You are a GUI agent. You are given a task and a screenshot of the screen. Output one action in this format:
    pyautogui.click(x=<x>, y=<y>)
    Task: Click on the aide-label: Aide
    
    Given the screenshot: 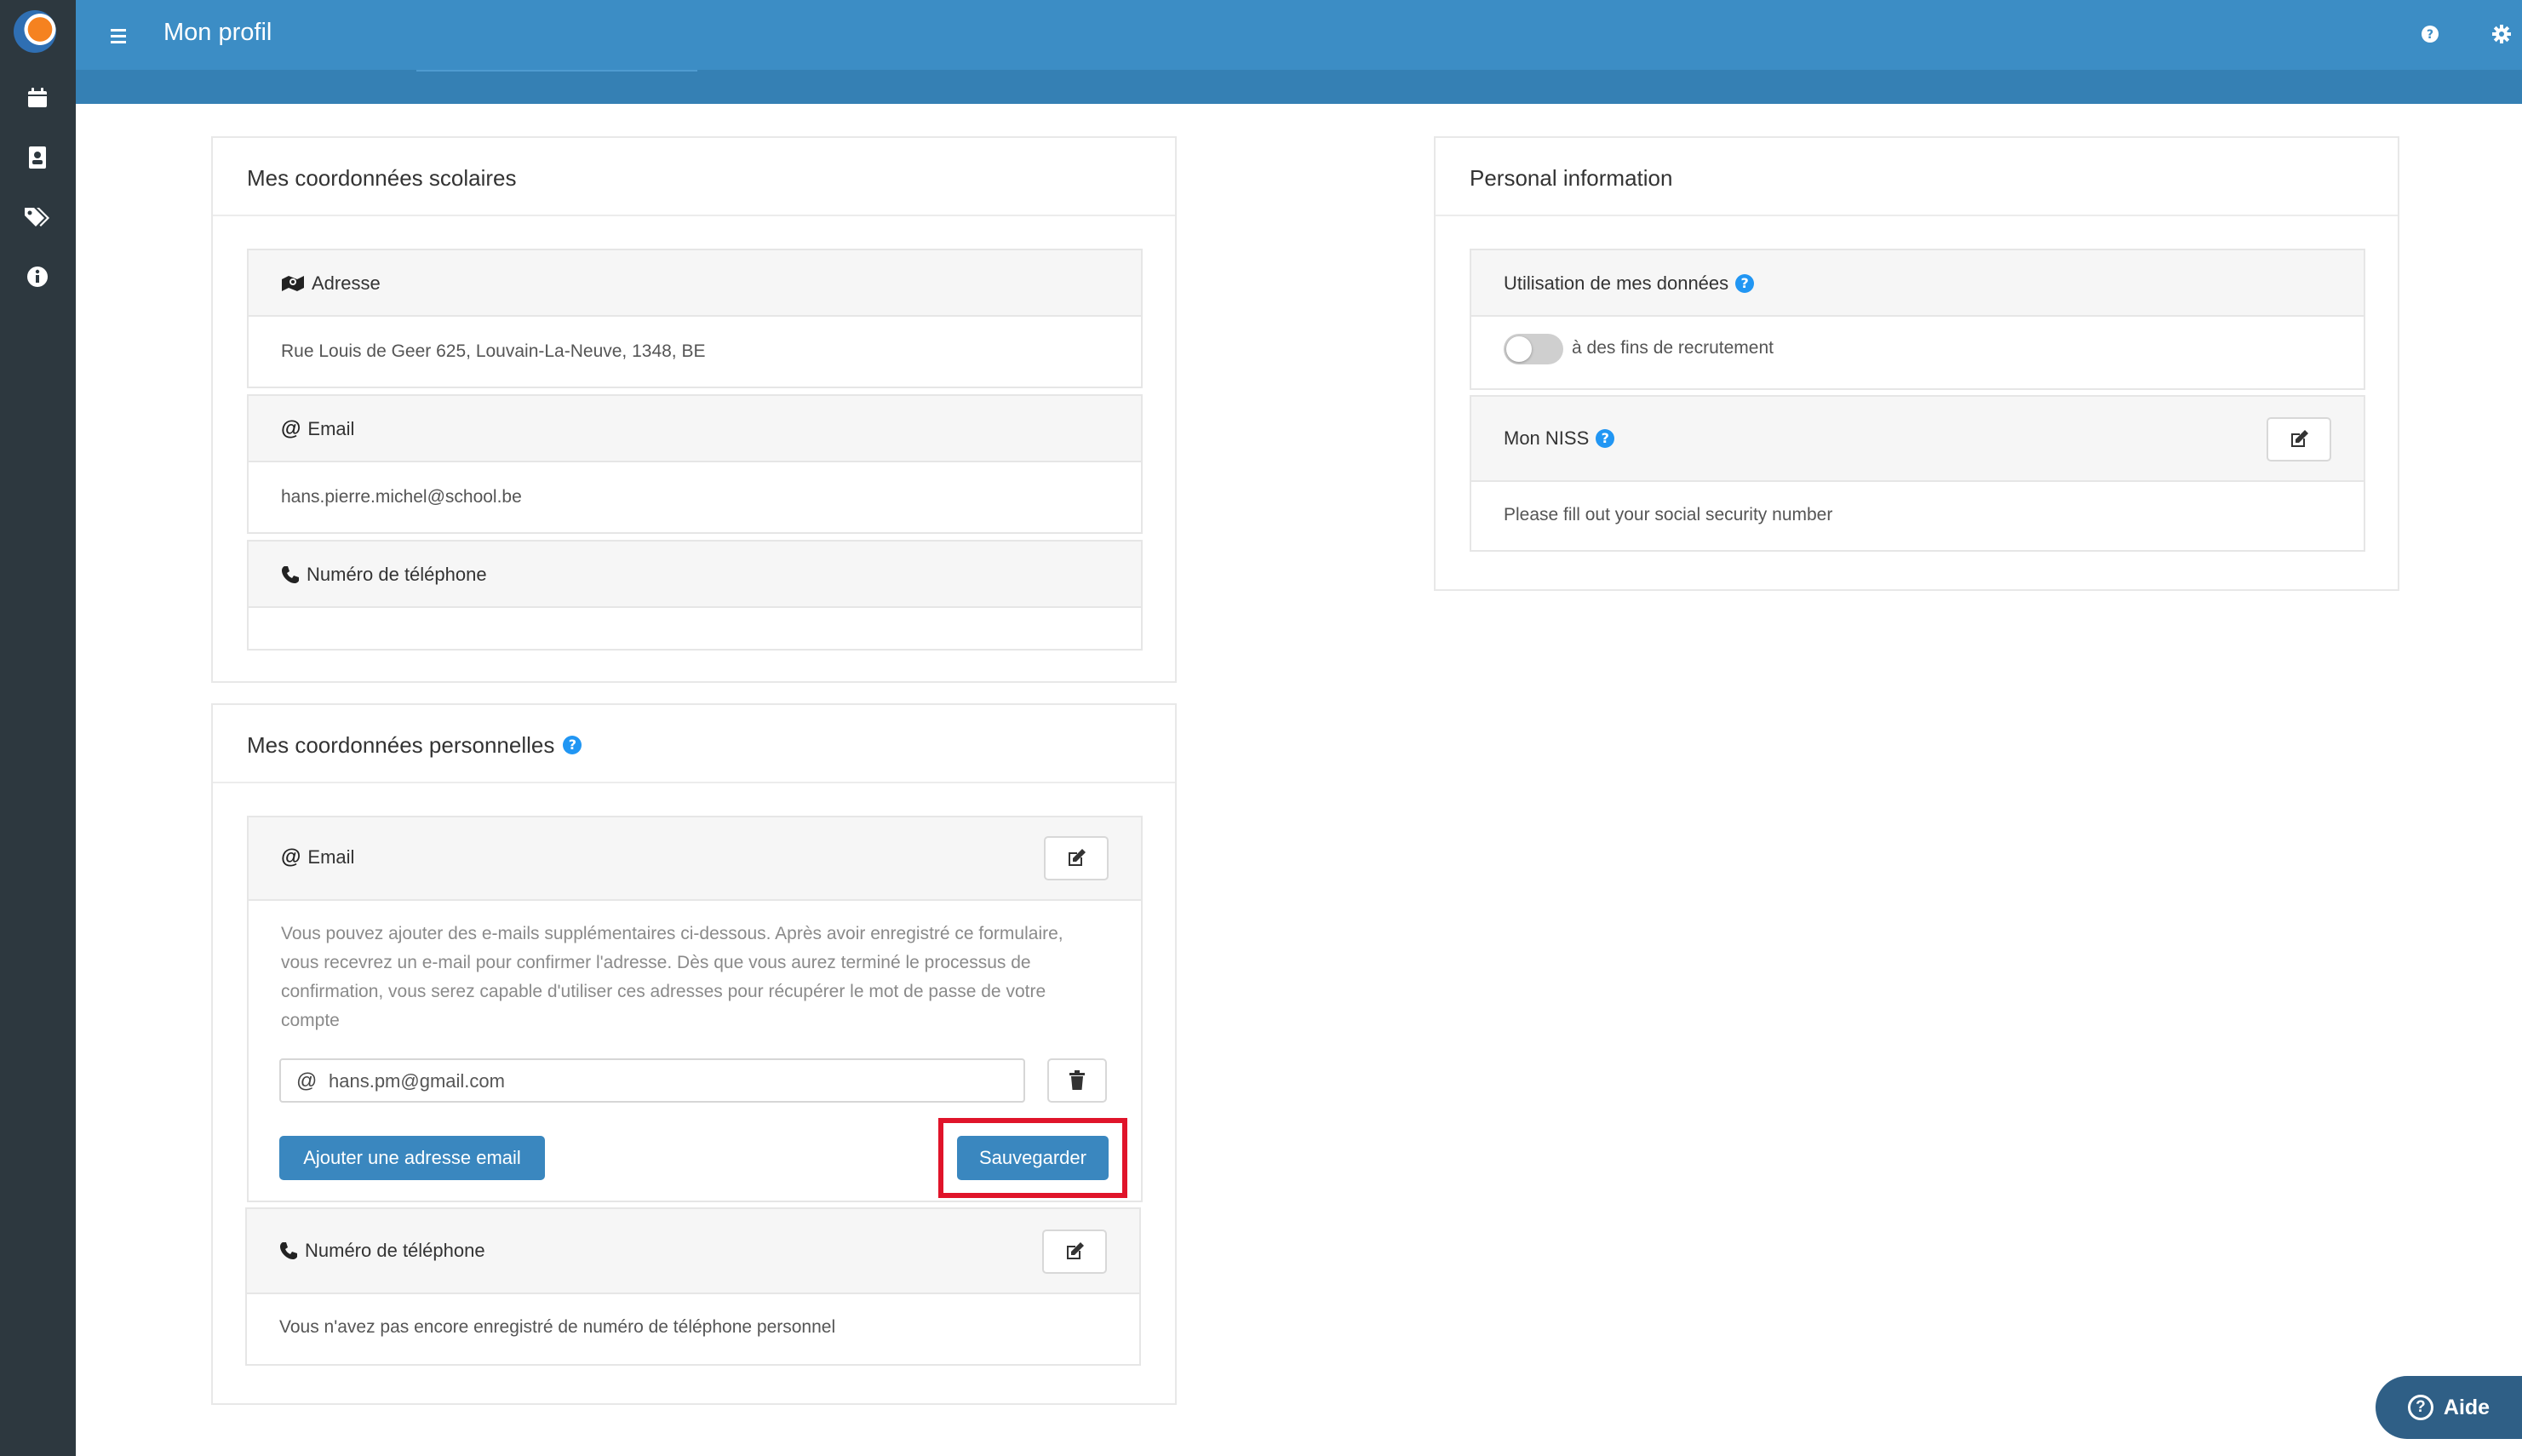 What is the action you would take?
    pyautogui.click(x=2467, y=1407)
    